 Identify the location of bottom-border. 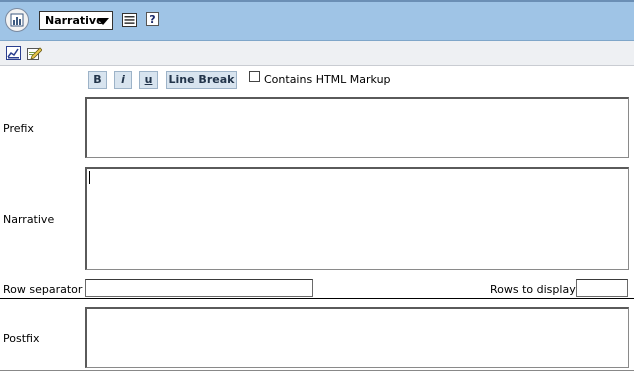
(317, 370).